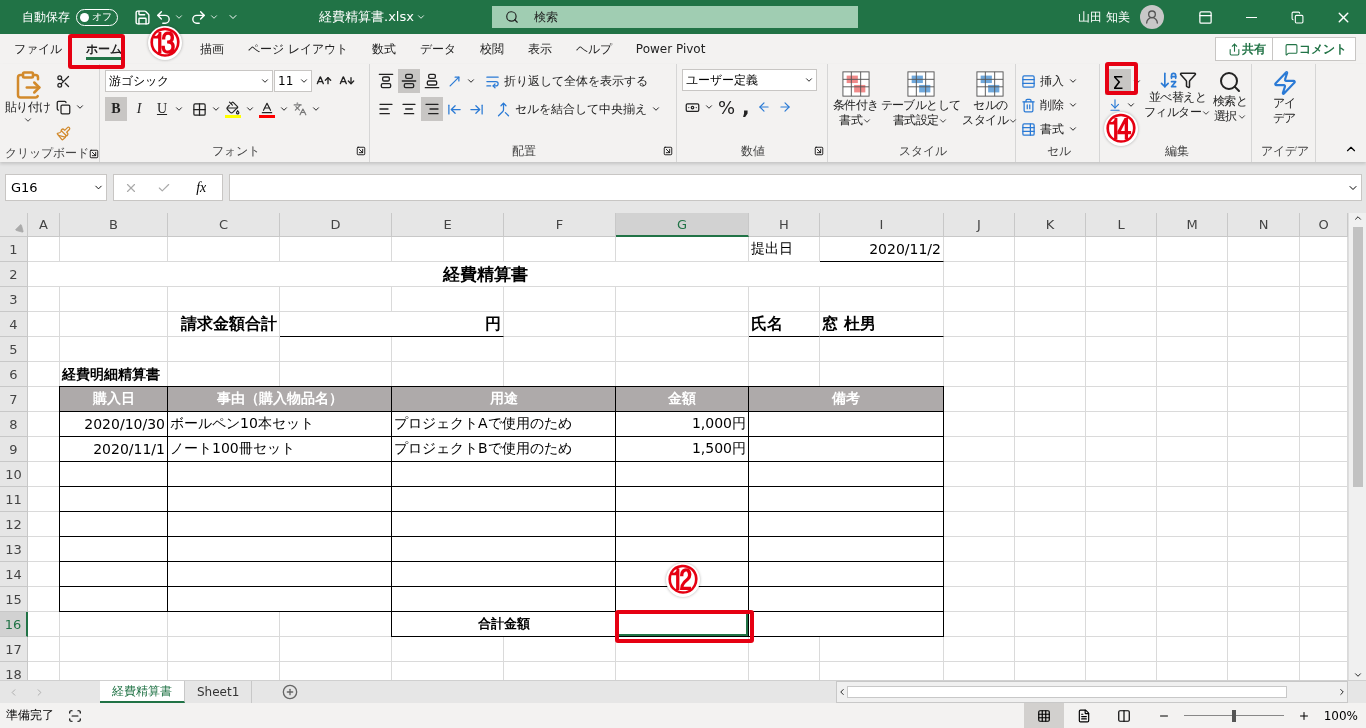  I want to click on vertical-align-button, so click(409, 81).